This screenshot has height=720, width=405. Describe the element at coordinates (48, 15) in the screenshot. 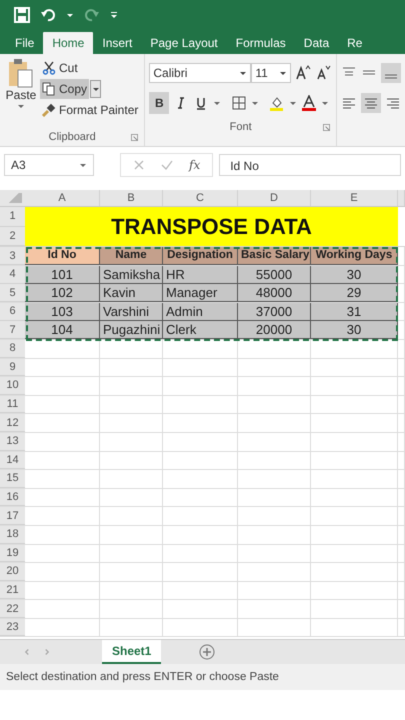

I see `undo-icon` at that location.